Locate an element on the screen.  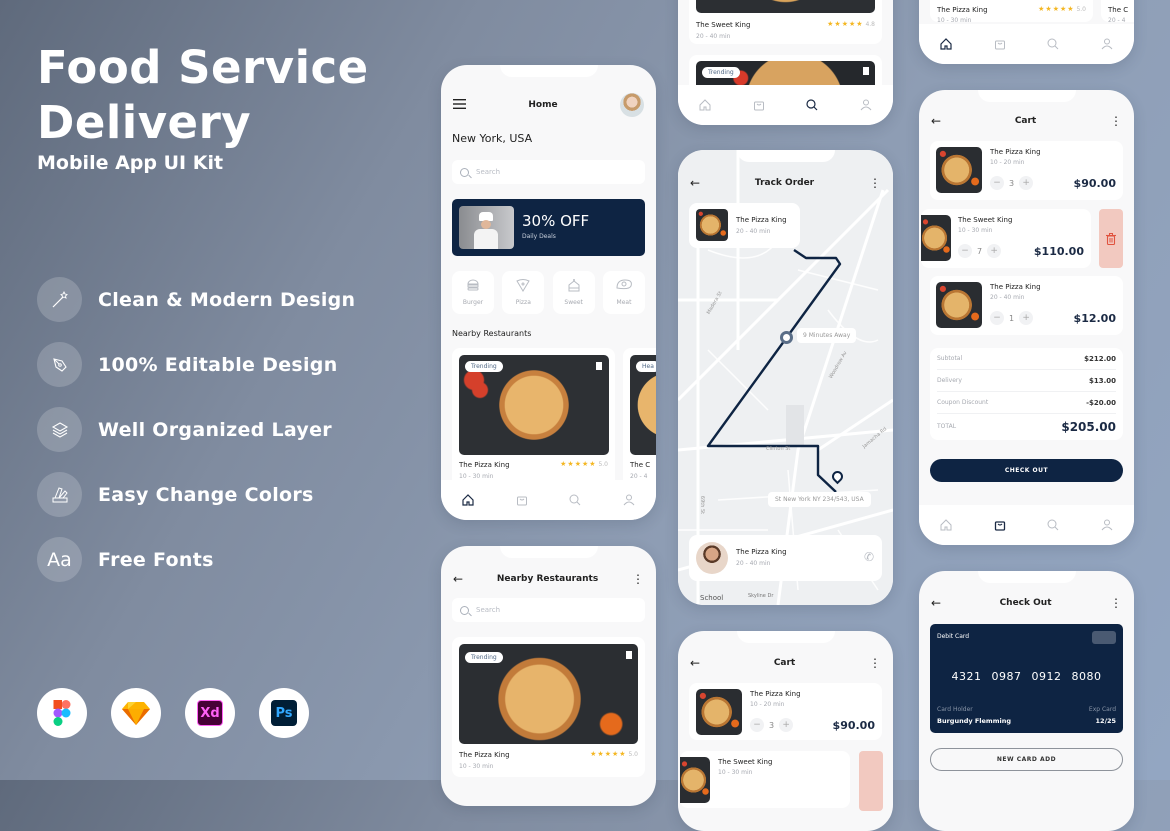
category-sweet: Sweet is located at coordinates (573, 292).